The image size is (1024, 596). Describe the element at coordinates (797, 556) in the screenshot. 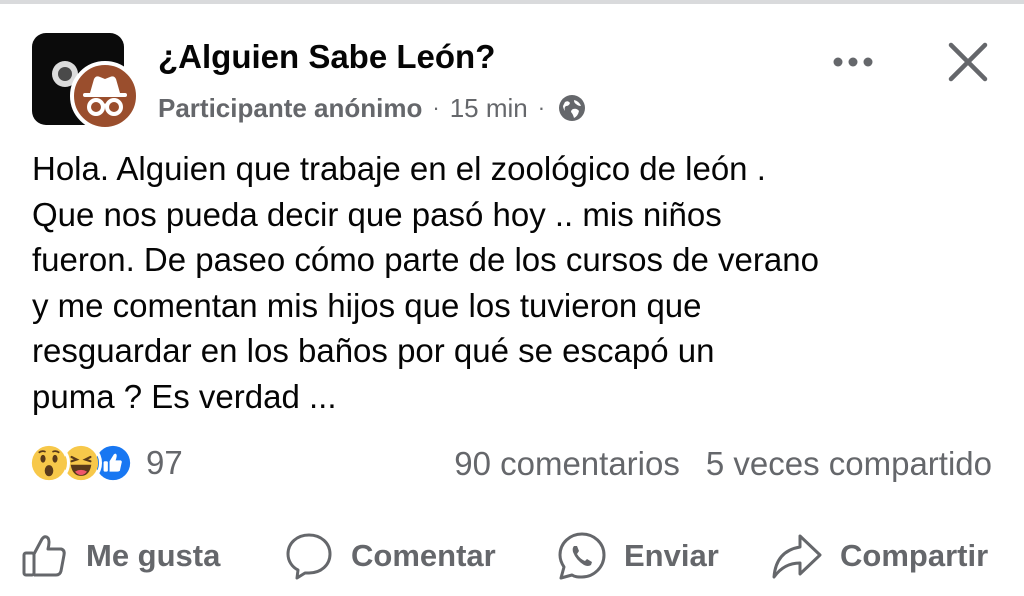

I see `share-arrow-icon` at that location.